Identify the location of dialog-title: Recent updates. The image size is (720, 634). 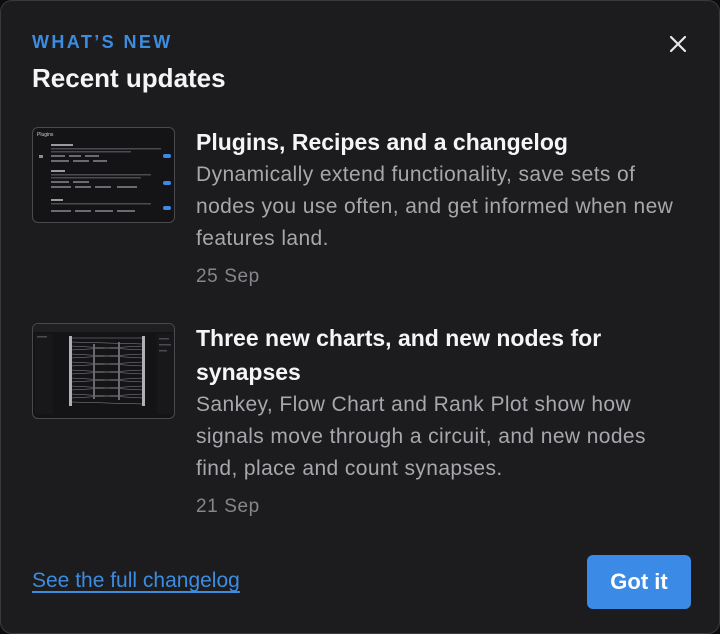
(129, 78).